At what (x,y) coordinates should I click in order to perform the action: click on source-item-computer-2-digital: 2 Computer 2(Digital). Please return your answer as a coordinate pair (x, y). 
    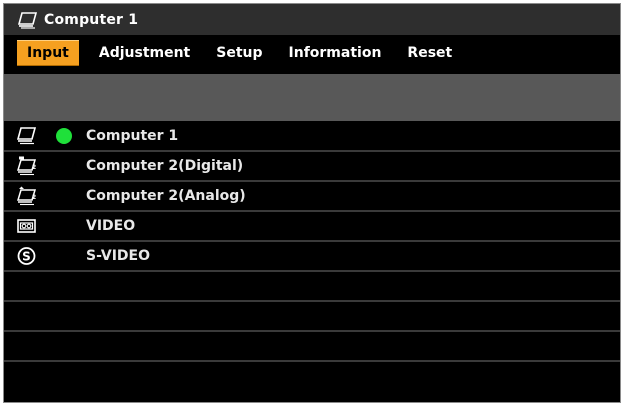
    Looking at the image, I should click on (312, 167).